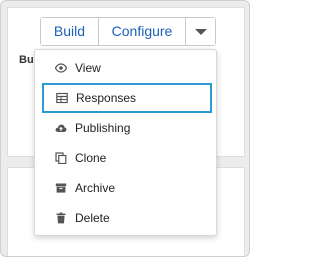 This screenshot has width=320, height=257. Describe the element at coordinates (91, 158) in the screenshot. I see `menu-item-label: Clone` at that location.